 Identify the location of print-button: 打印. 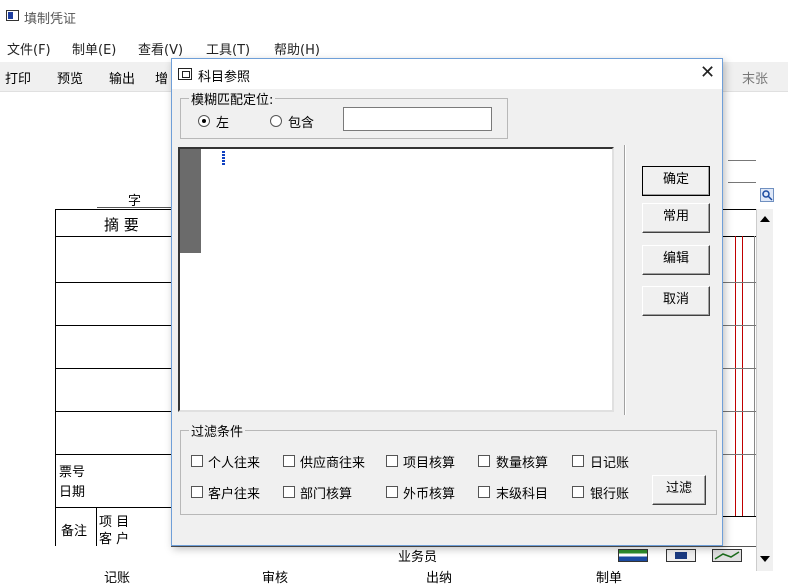
(18, 77).